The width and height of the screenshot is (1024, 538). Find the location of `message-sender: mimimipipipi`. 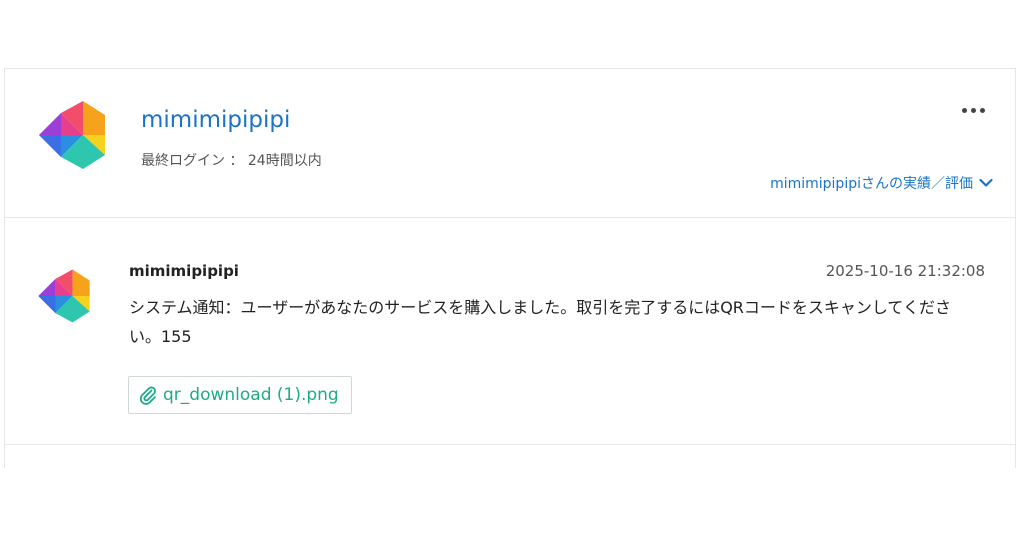

message-sender: mimimipipipi is located at coordinates (184, 271).